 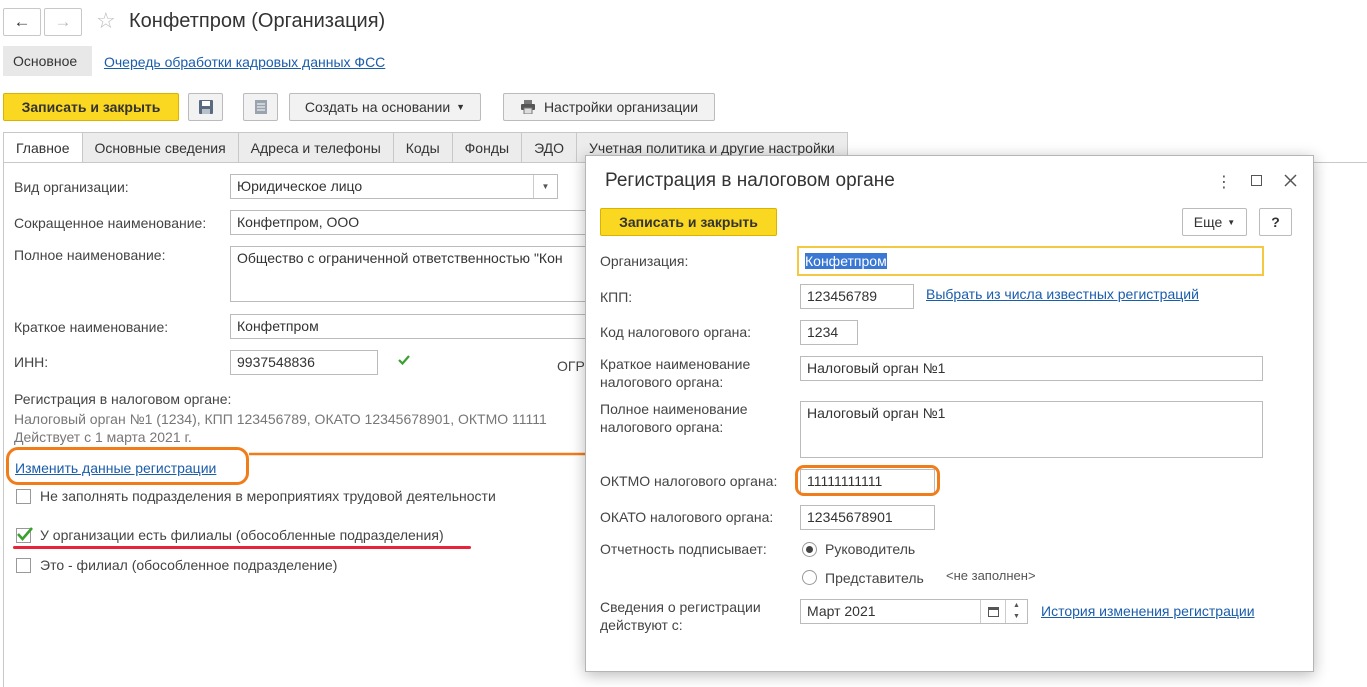 I want to click on tax-code-input: 1234, so click(x=829, y=332).